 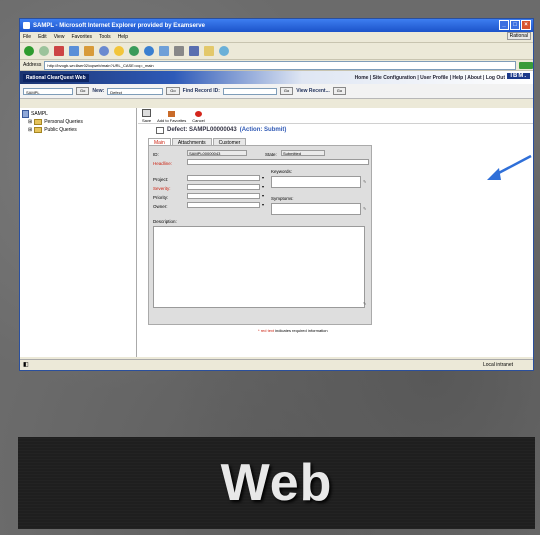 What do you see at coordinates (202, 130) in the screenshot?
I see `record-id-title: Defect: SAMPL00000043` at bounding box center [202, 130].